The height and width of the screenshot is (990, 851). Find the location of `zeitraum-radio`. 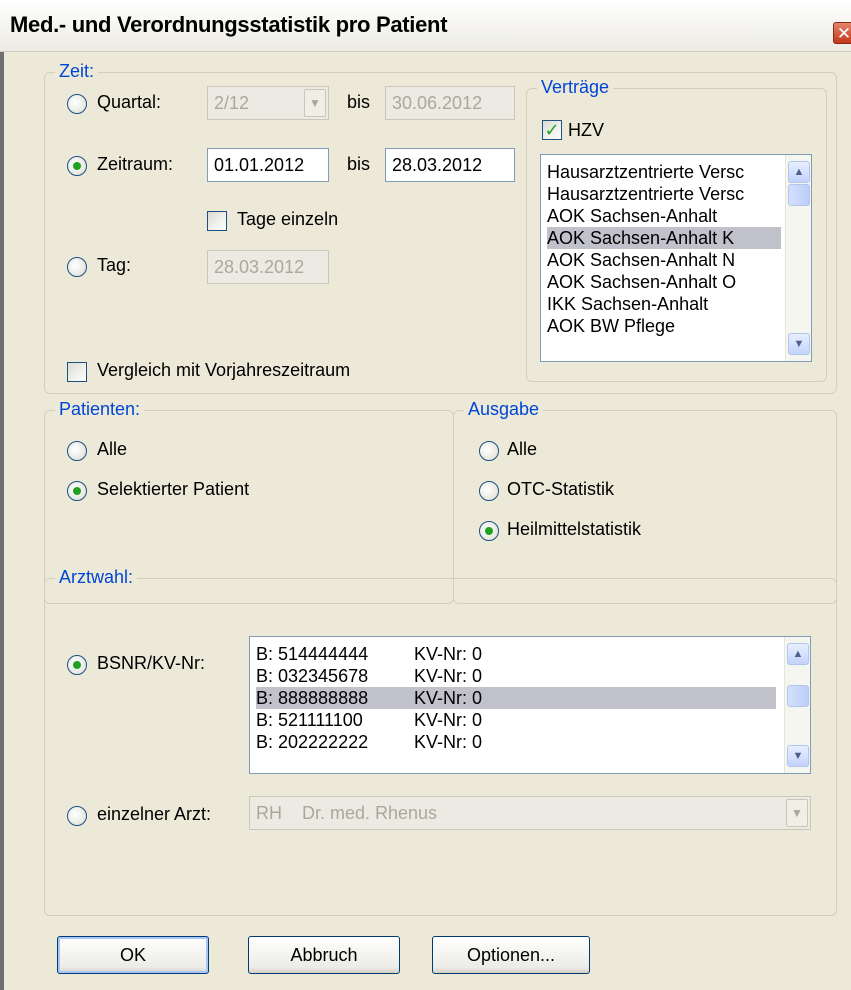

zeitraum-radio is located at coordinates (77, 166).